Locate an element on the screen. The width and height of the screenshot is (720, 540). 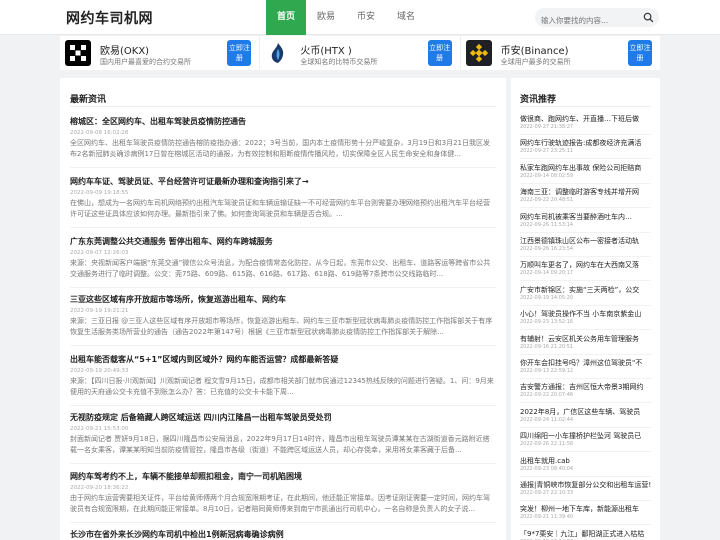
exchange-desc: 国内用户最喜爱的合约交易所 is located at coordinates (145, 62).